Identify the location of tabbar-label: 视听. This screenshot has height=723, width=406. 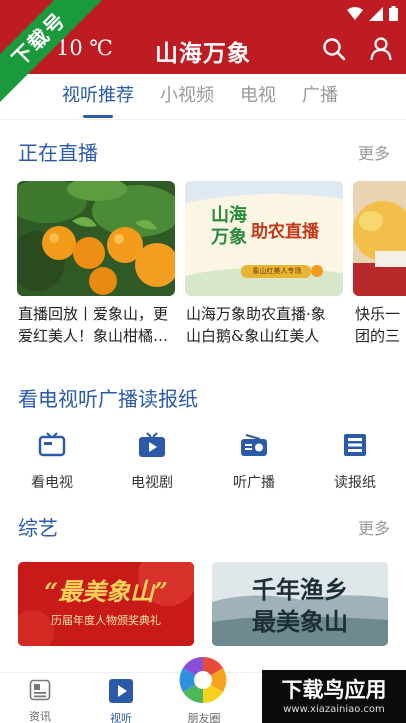
(121, 717).